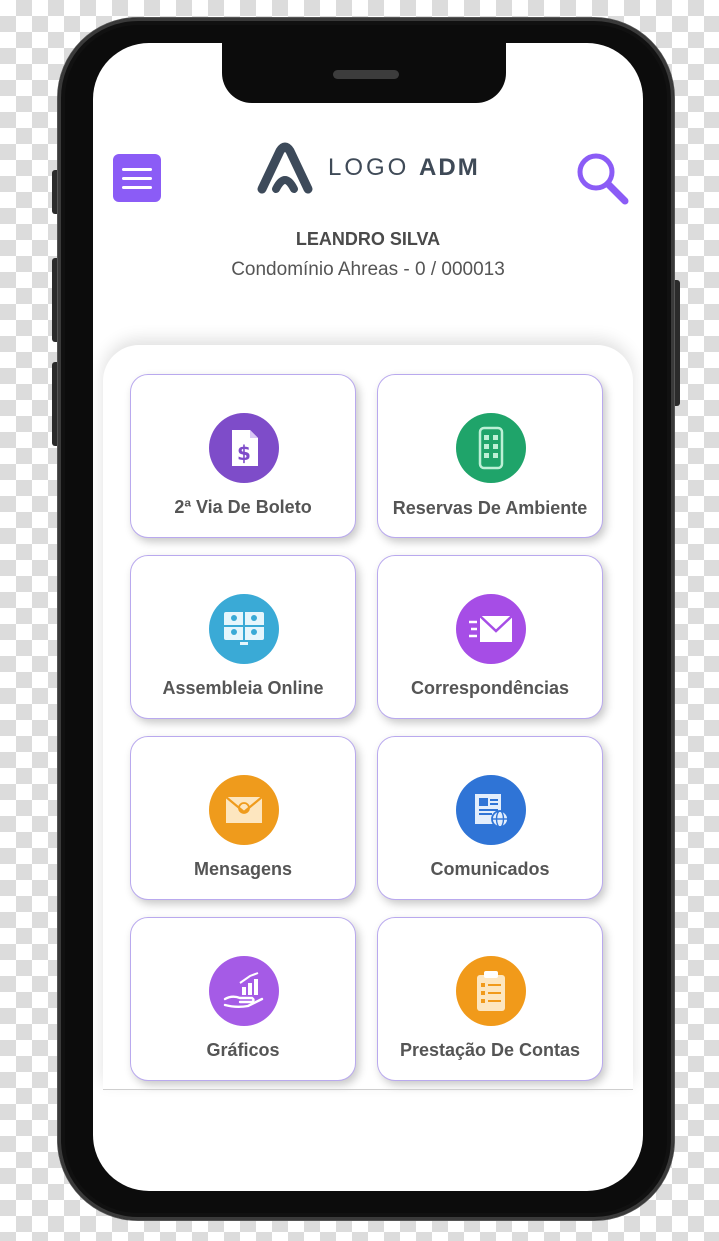 The width and height of the screenshot is (719, 1241). I want to click on logo-text: LOGO ADM, so click(404, 168).